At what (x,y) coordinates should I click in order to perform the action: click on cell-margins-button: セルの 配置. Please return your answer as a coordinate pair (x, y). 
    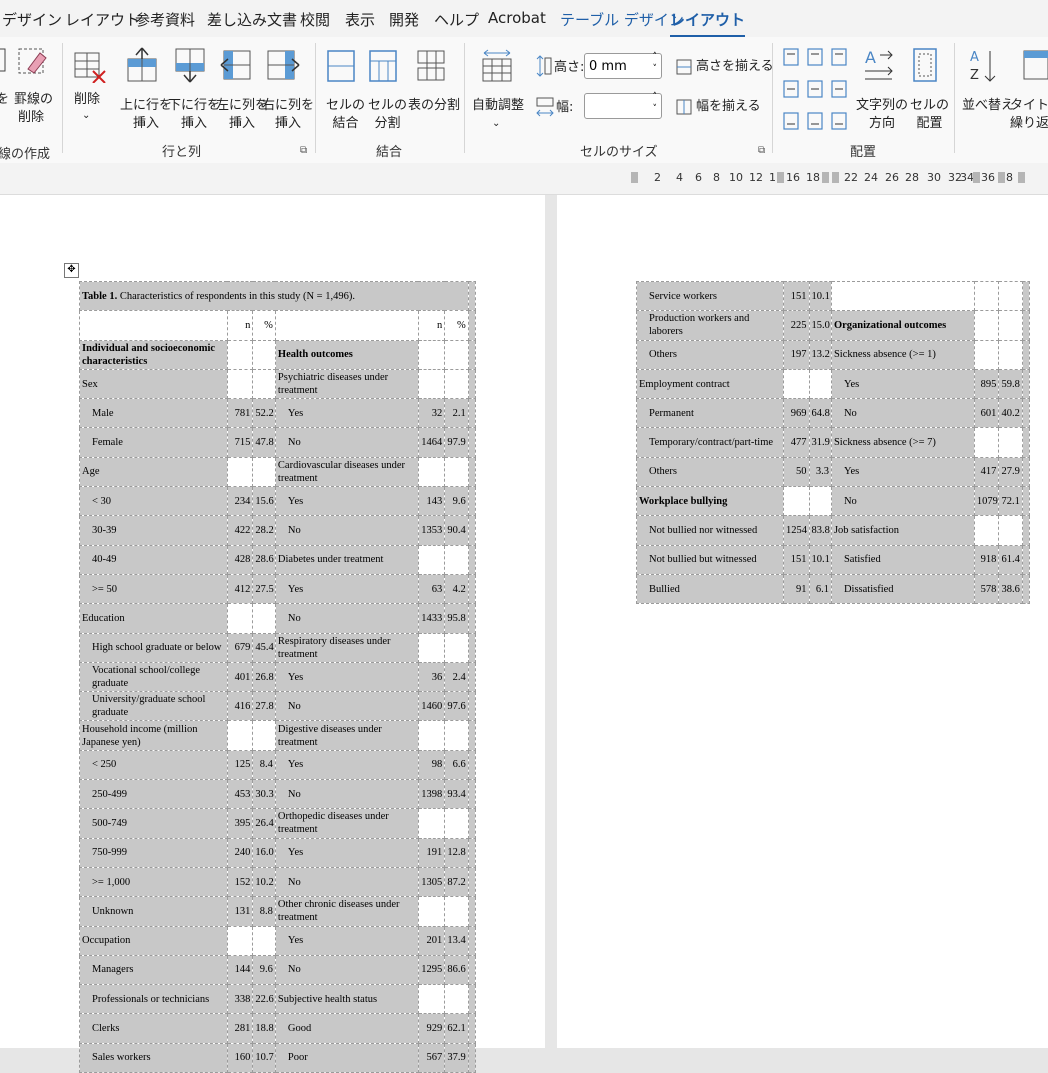
    Looking at the image, I should click on (927, 88).